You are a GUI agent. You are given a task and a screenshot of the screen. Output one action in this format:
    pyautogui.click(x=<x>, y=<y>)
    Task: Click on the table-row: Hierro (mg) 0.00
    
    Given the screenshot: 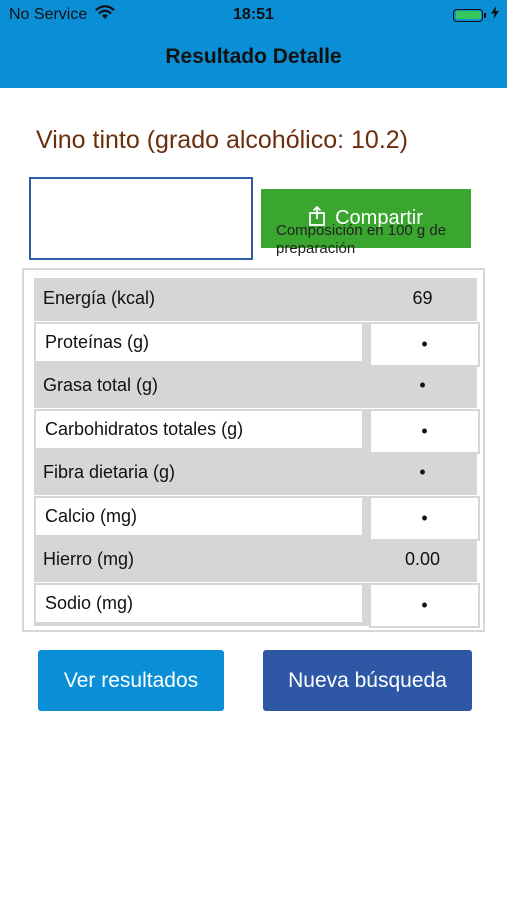 What is the action you would take?
    pyautogui.click(x=255, y=560)
    